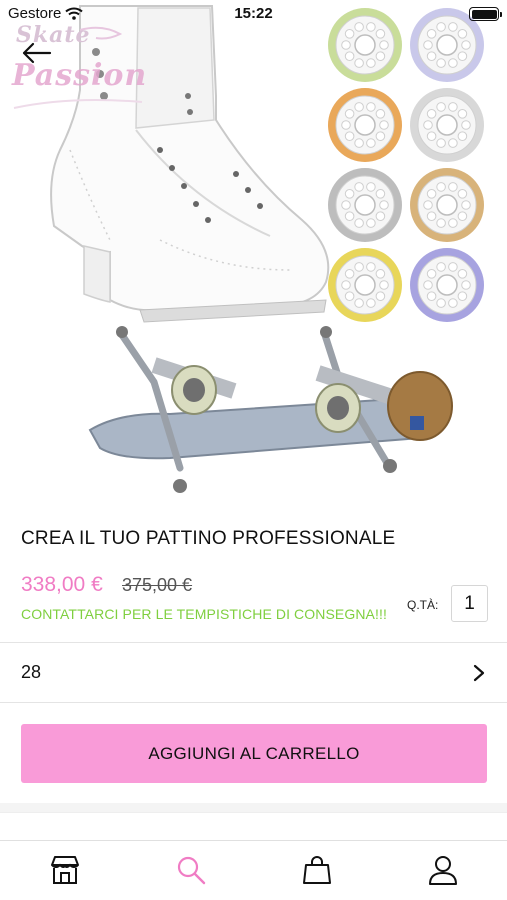  Describe the element at coordinates (423, 605) in the screenshot. I see `quantity-label: Q.TÀ:` at that location.